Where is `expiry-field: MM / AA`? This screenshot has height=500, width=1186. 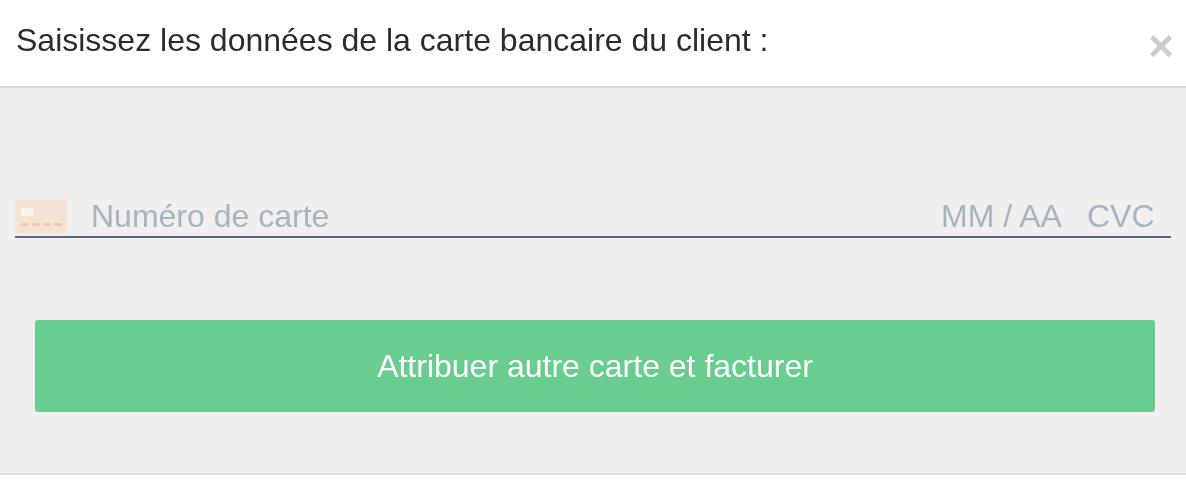
expiry-field: MM / AA is located at coordinates (1005, 216).